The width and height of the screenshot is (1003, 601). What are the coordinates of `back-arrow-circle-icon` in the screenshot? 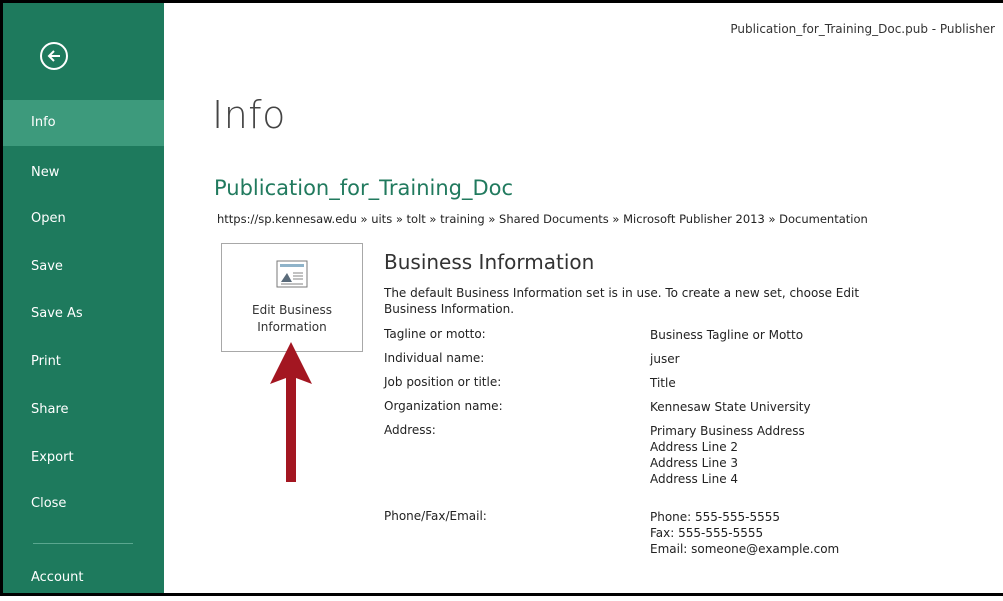 It's located at (53, 56).